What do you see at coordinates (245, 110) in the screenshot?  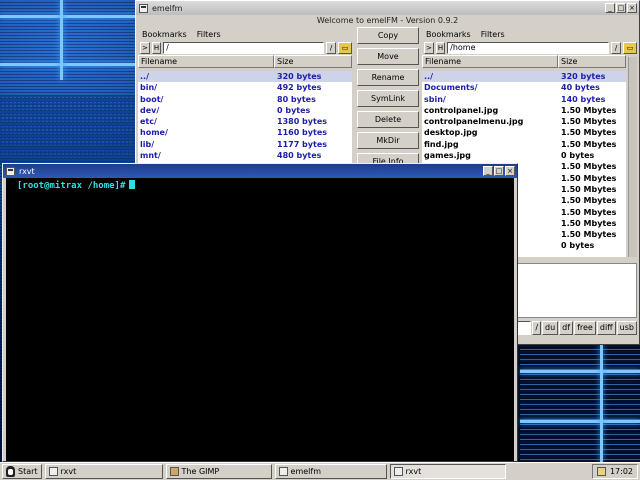 I see `list-item: dev/0 bytes` at bounding box center [245, 110].